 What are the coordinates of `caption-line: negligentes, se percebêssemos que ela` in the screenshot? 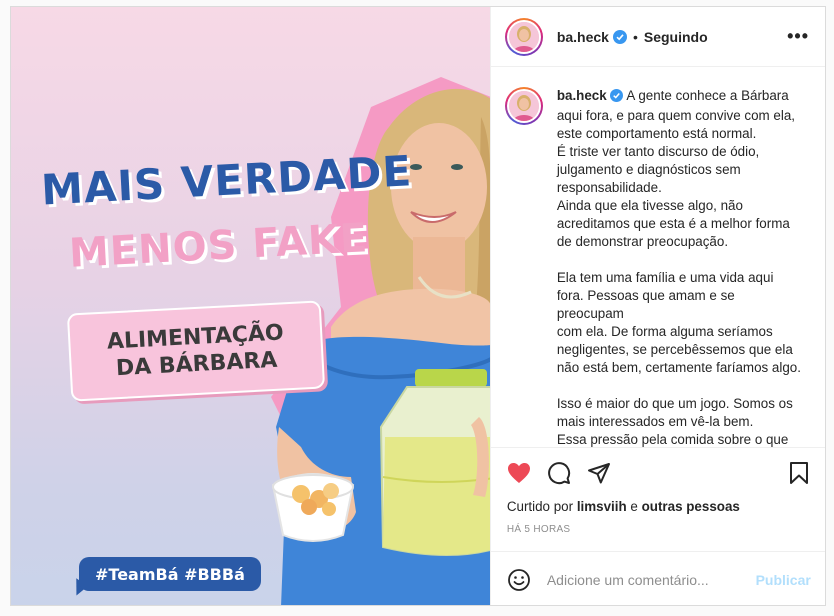 It's located at (674, 349).